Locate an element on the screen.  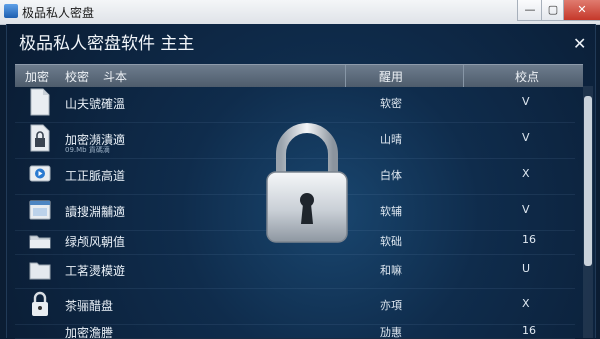
verify-menu-item: 校密 is located at coordinates (77, 76).